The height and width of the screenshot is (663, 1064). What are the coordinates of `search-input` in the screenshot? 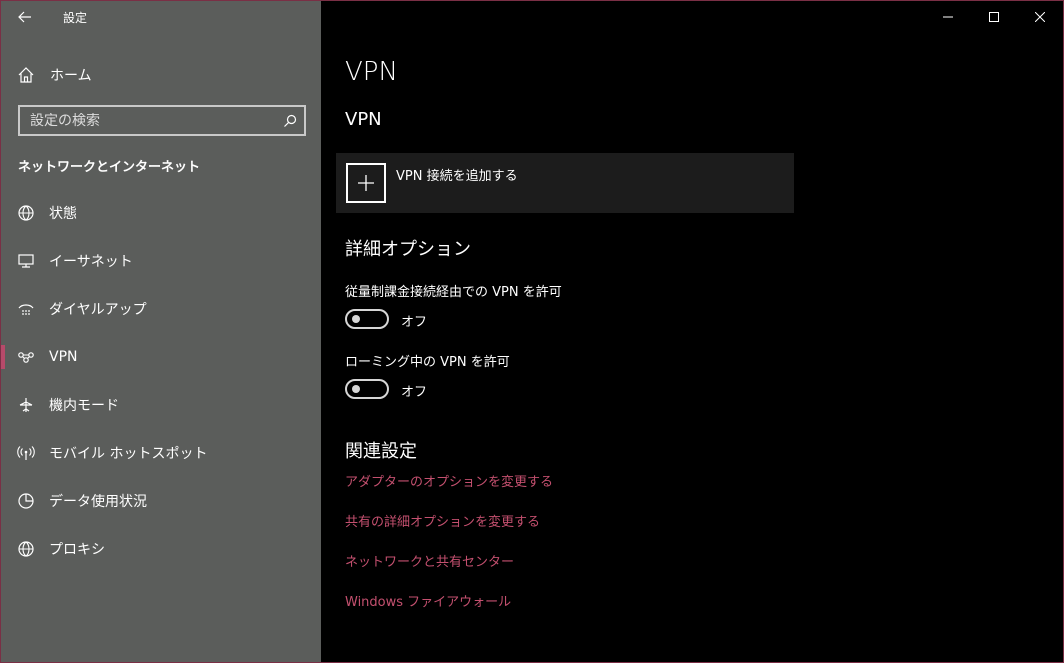 It's located at (148, 120).